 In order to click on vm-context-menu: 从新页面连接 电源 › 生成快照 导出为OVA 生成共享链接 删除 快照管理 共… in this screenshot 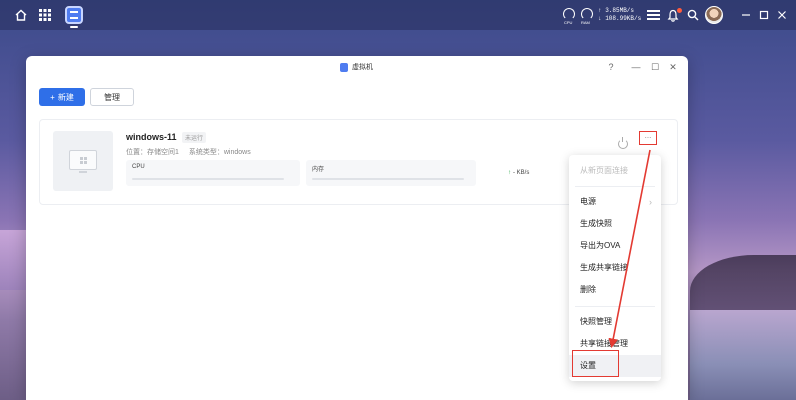, I will do `click(615, 268)`.